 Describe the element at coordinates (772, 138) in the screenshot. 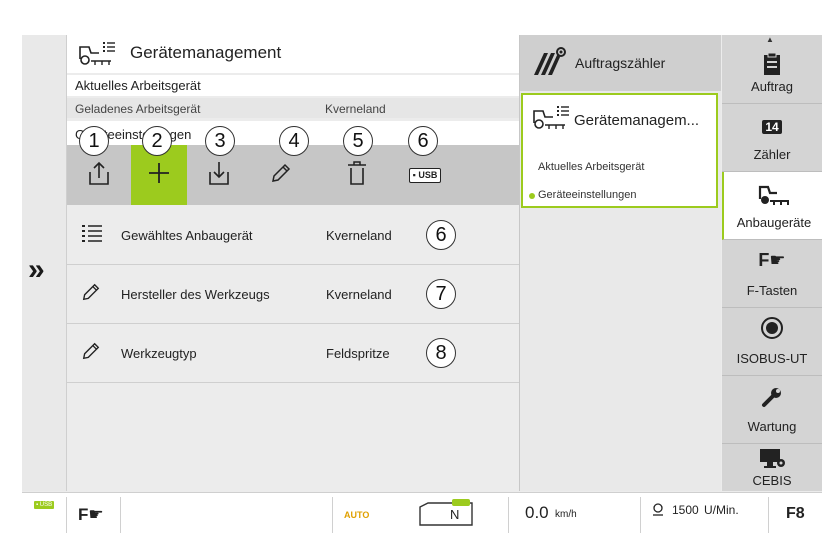

I see `nav-item-zaehler: 14 Zähler` at that location.